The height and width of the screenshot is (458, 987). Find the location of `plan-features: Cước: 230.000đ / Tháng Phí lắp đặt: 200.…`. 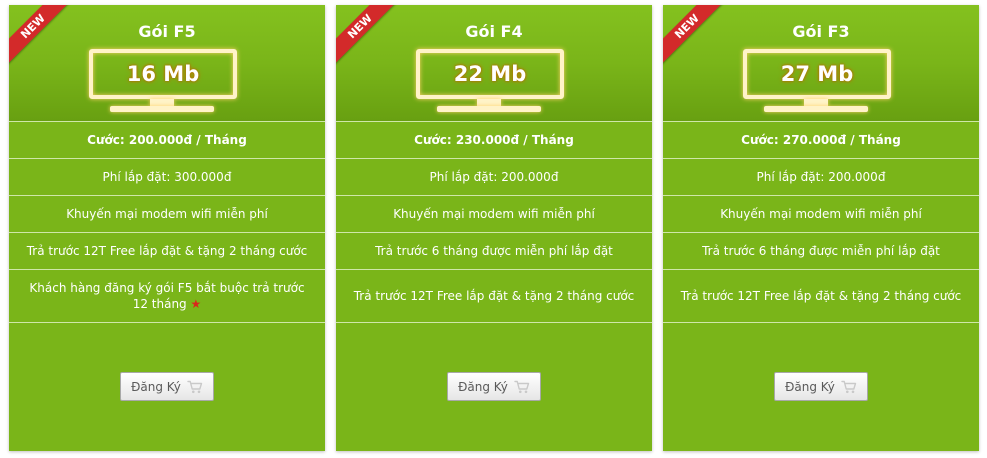

plan-features: Cước: 230.000đ / Tháng Phí lắp đặt: 200.… is located at coordinates (494, 222).